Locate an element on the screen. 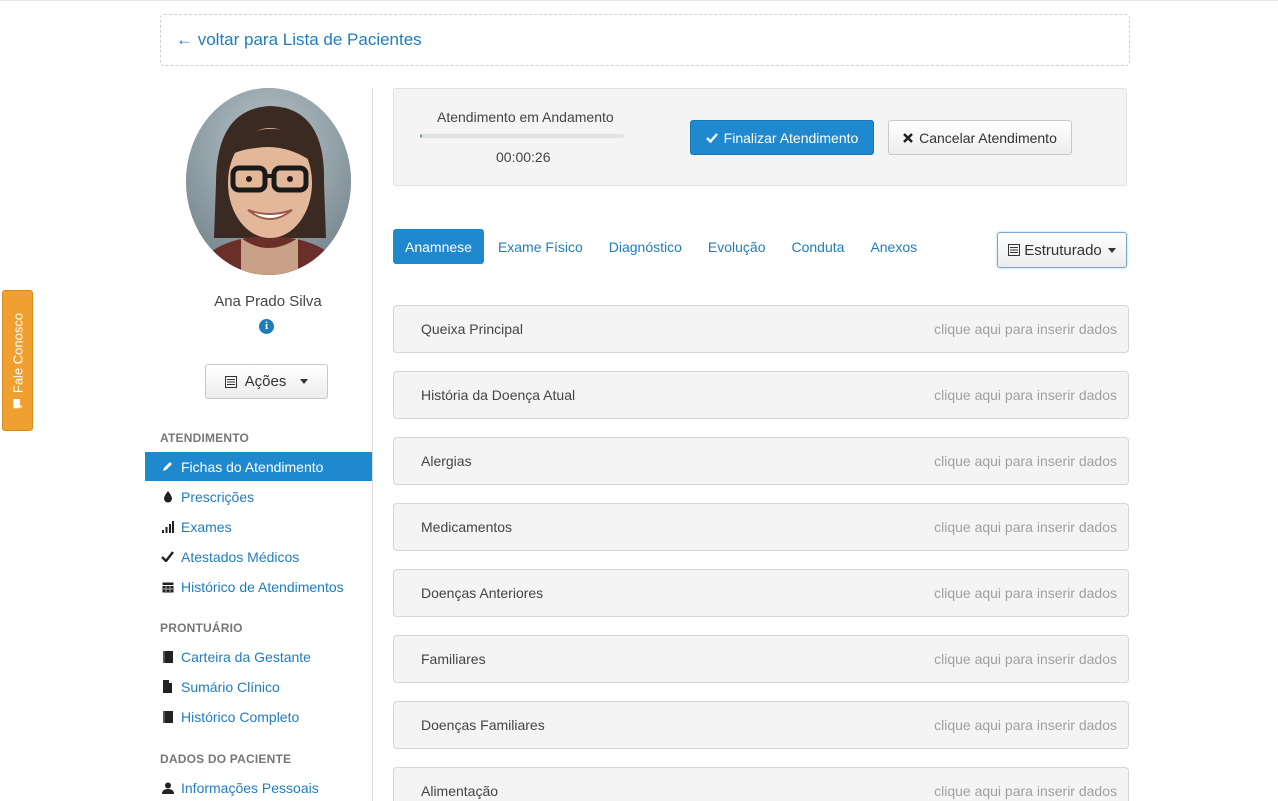 Image resolution: width=1278 pixels, height=801 pixels. sidebar-item-carteira-gestante: Carteira da Gestante is located at coordinates (259, 656).